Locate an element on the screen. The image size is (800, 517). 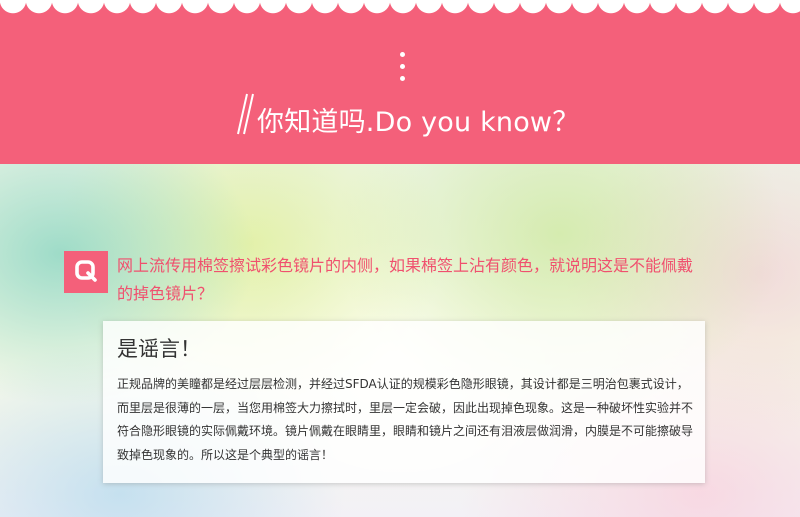
vertical-dots-ornament is located at coordinates (403, 70).